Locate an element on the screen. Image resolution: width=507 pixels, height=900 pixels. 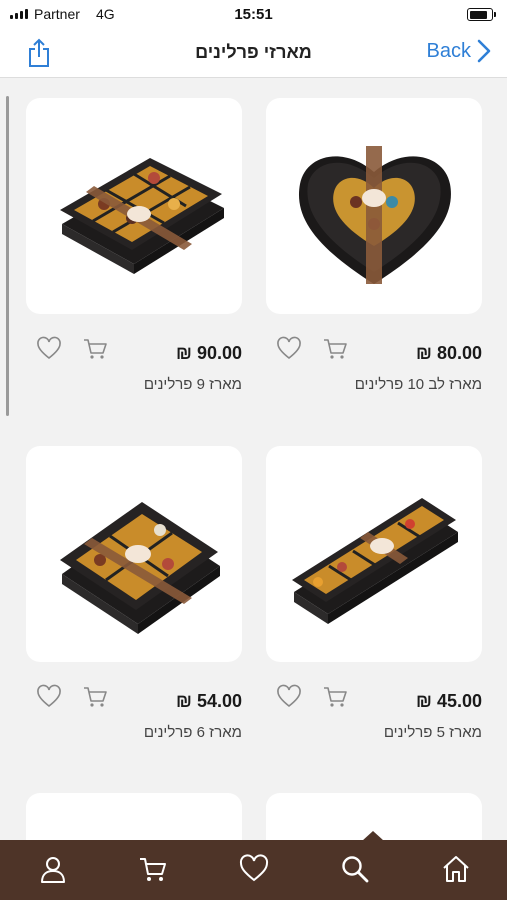
product-name: מארז 9 פרלינים is located at coordinates (193, 384).